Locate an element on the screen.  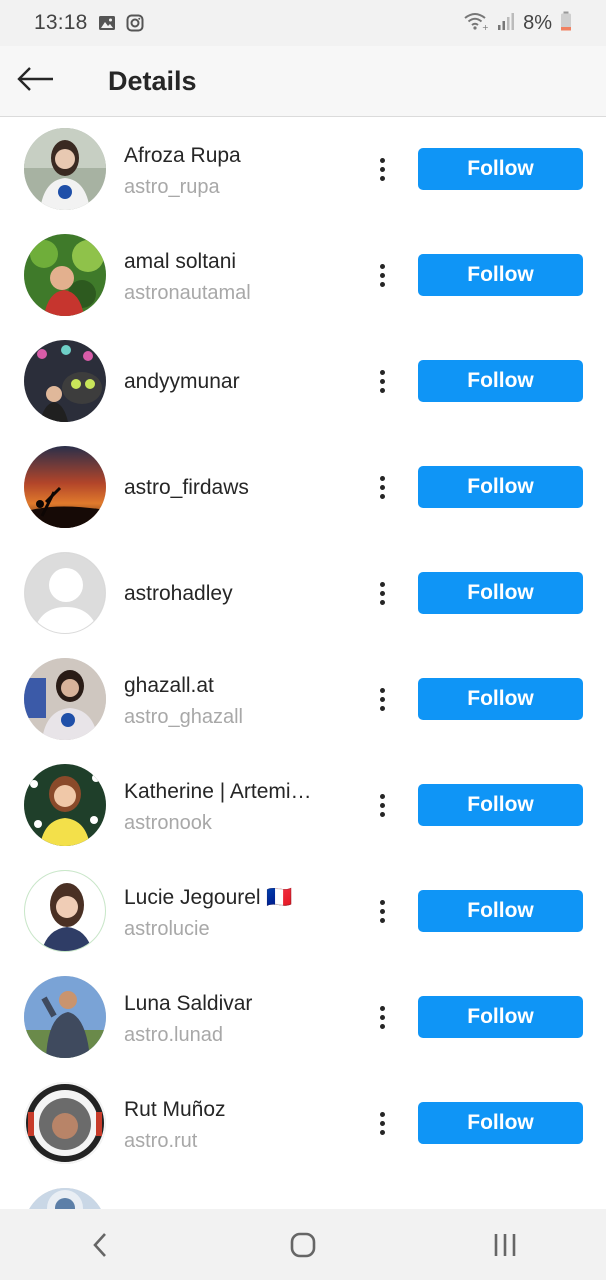
names: Katherine | Artemi… astronook is located at coordinates (229, 807).